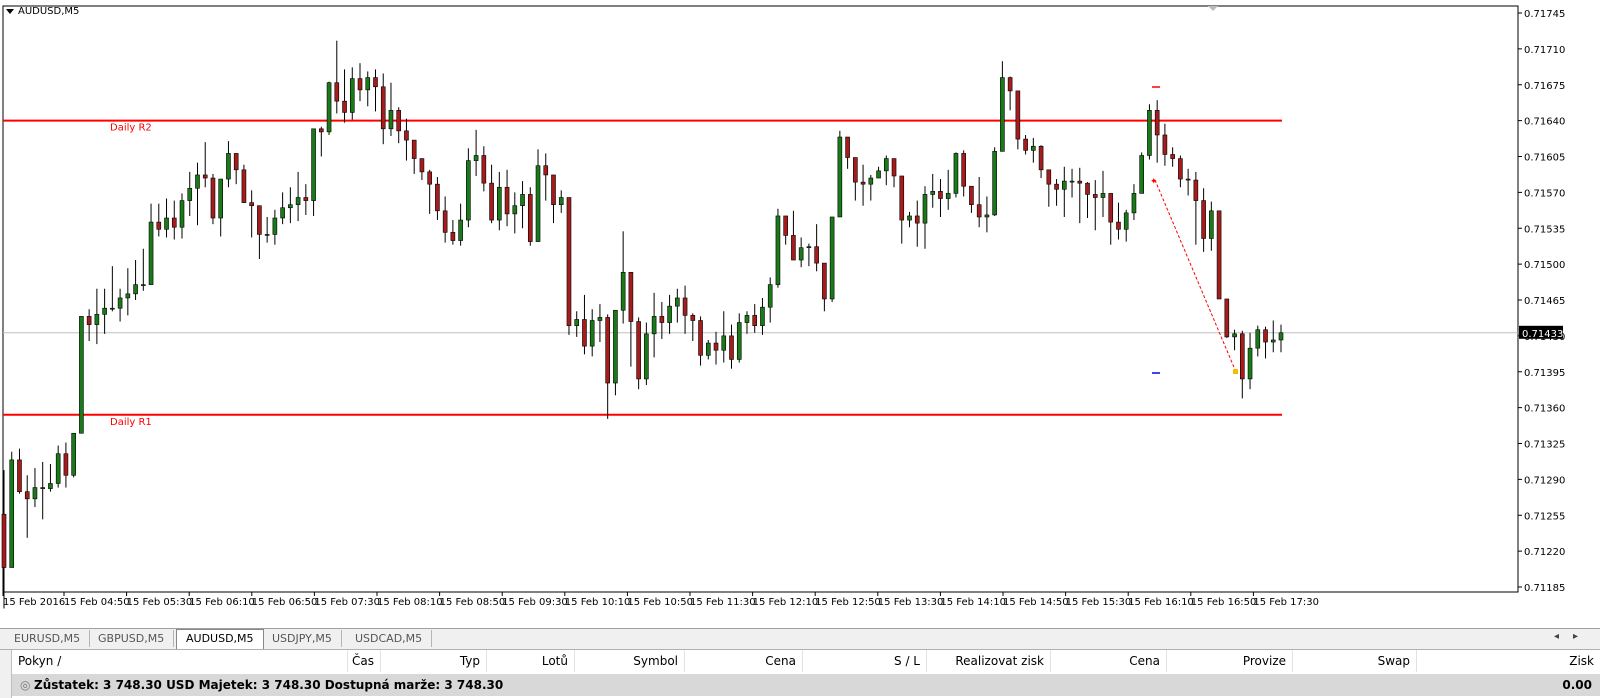  I want to click on col-cena: Cena, so click(744, 661).